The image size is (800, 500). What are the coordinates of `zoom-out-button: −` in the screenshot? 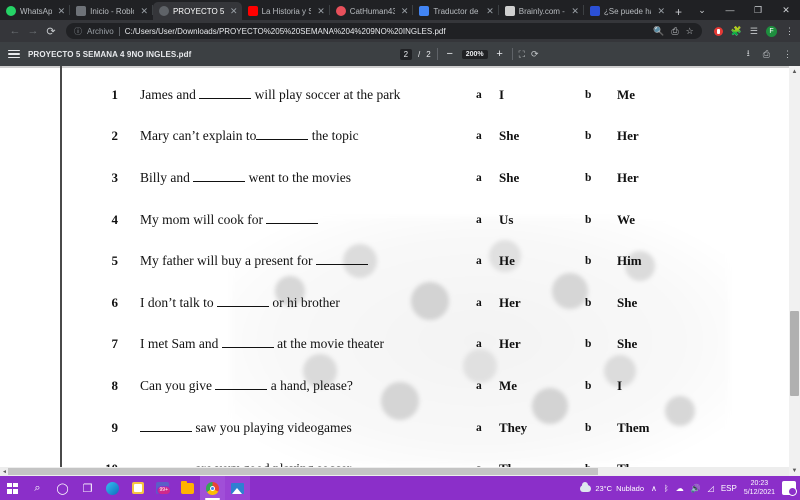 It's located at (450, 54).